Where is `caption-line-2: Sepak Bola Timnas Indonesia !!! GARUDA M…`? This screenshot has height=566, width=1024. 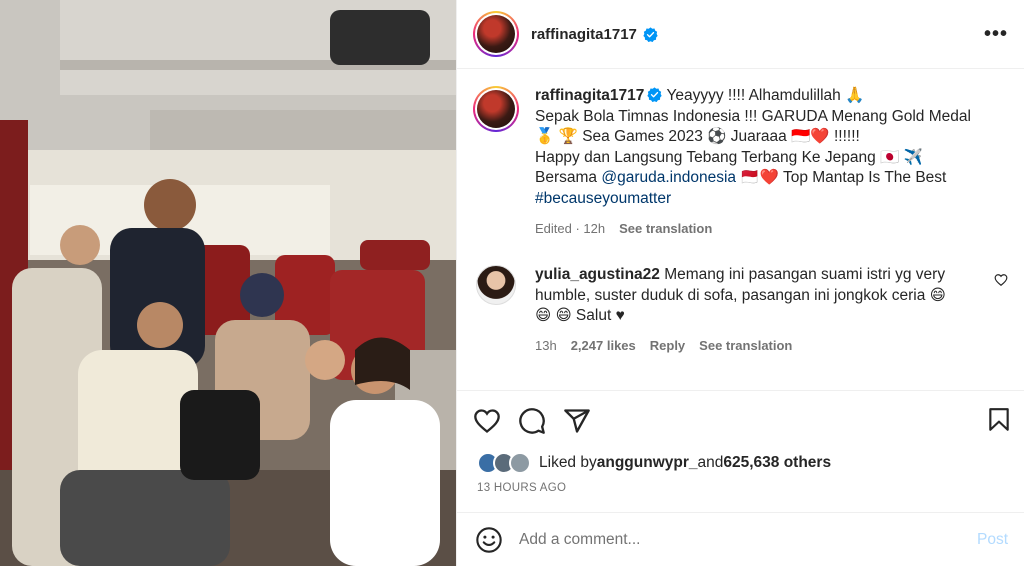 caption-line-2: Sepak Bola Timnas Indonesia !!! GARUDA M… is located at coordinates (753, 116).